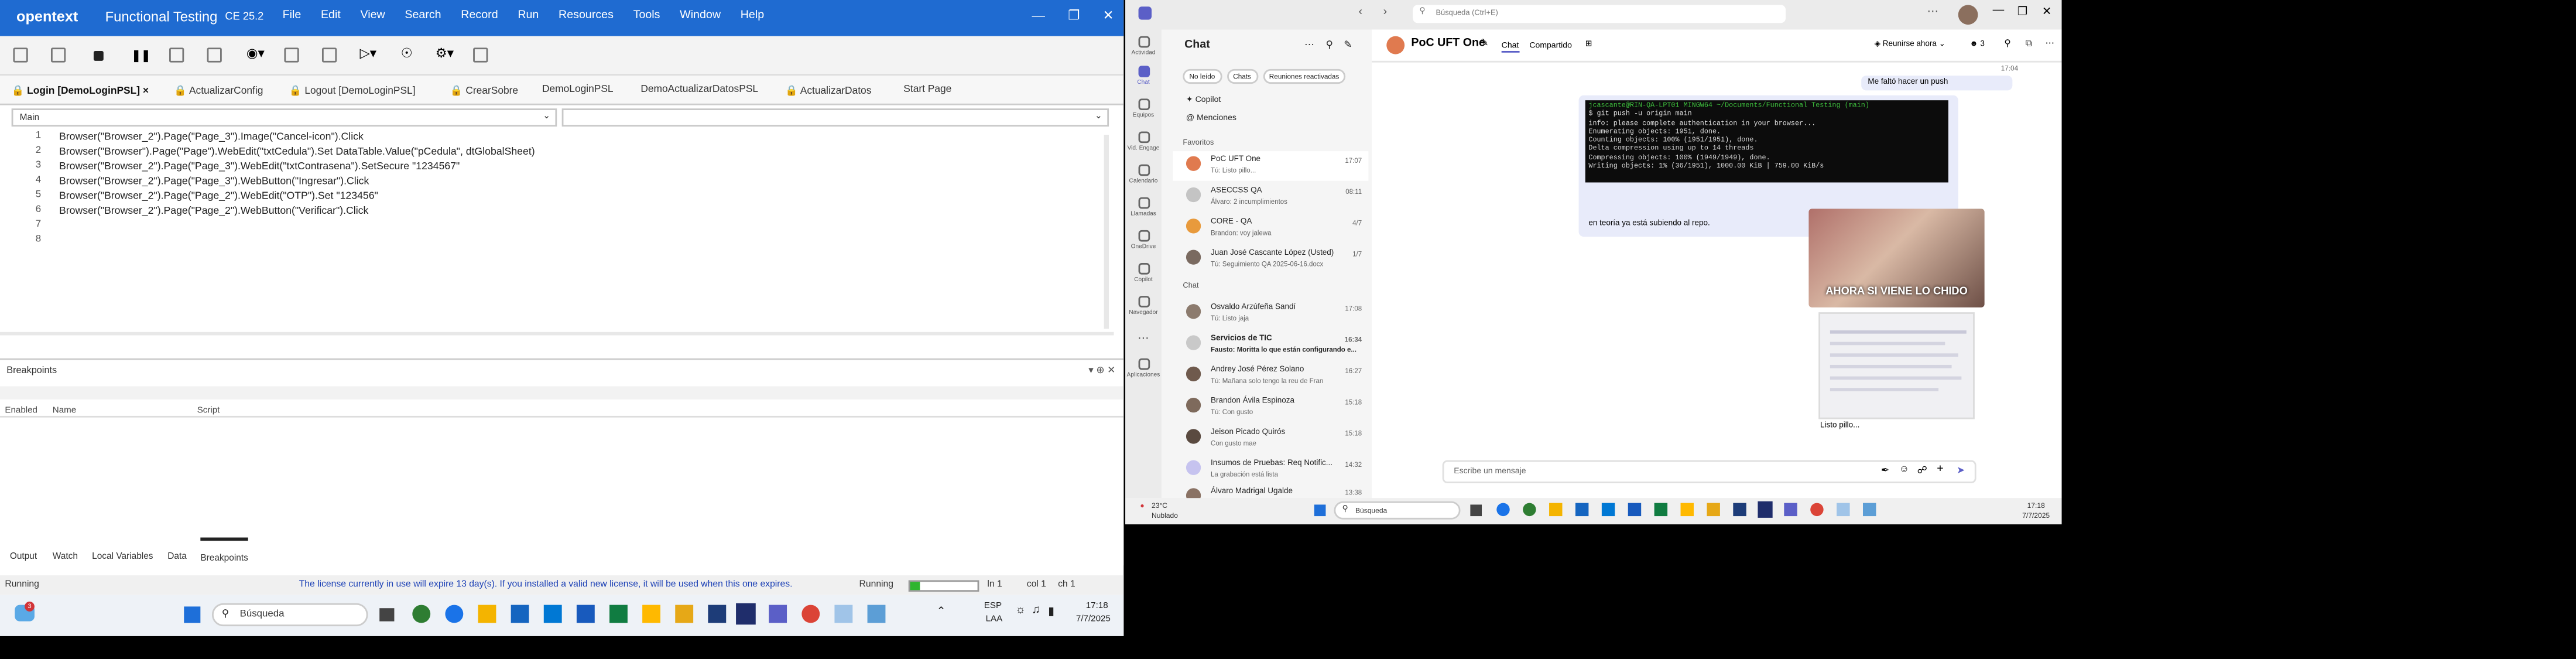 This screenshot has height=659, width=2576. Describe the element at coordinates (1588, 44) in the screenshot. I see `add-tab-icon: ⊞` at that location.